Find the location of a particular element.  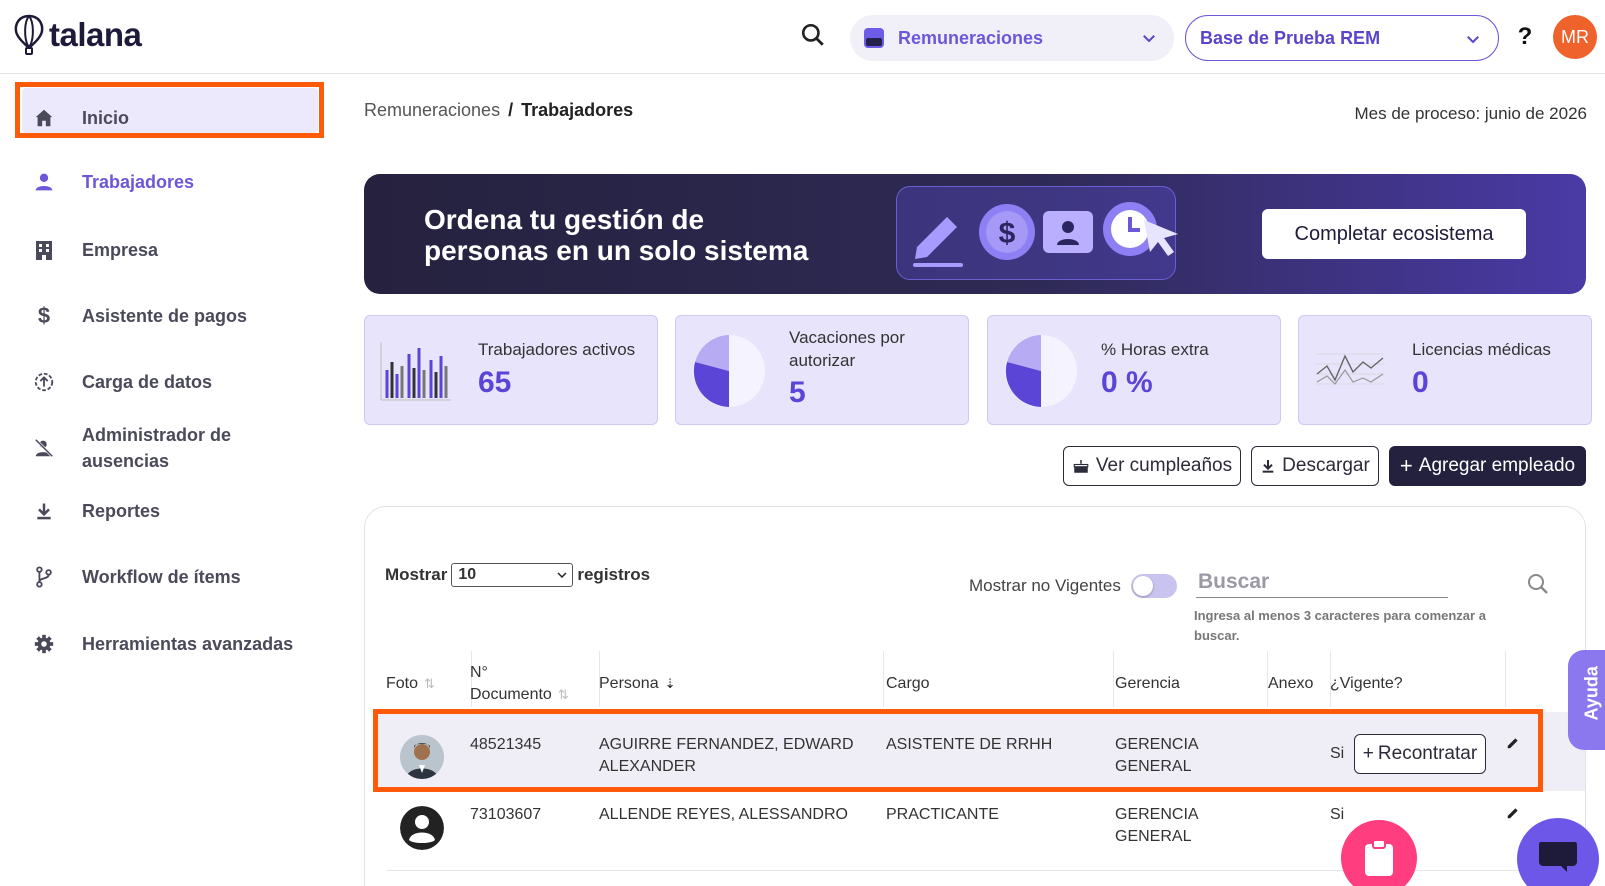

column-header-label: Documento is located at coordinates (511, 694).